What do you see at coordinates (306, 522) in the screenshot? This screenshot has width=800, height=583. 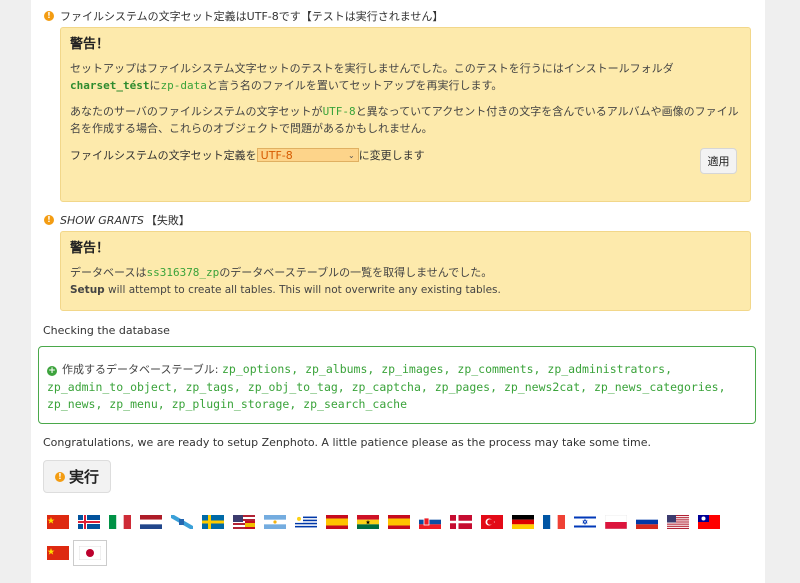 I see `flag-uruguay-icon` at bounding box center [306, 522].